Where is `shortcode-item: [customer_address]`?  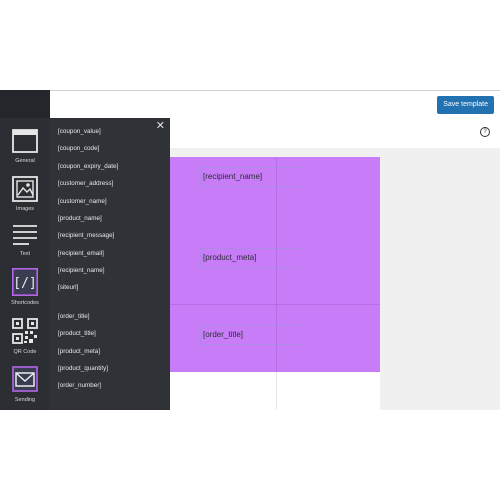 shortcode-item: [customer_address] is located at coordinates (85, 183).